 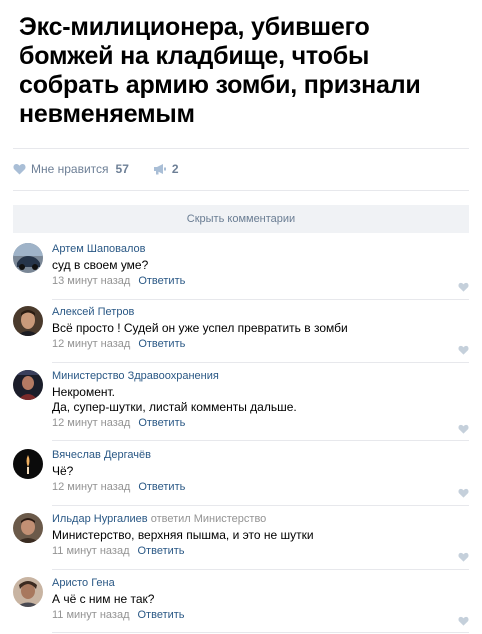 What do you see at coordinates (122, 169) in the screenshot?
I see `like-count: 57` at bounding box center [122, 169].